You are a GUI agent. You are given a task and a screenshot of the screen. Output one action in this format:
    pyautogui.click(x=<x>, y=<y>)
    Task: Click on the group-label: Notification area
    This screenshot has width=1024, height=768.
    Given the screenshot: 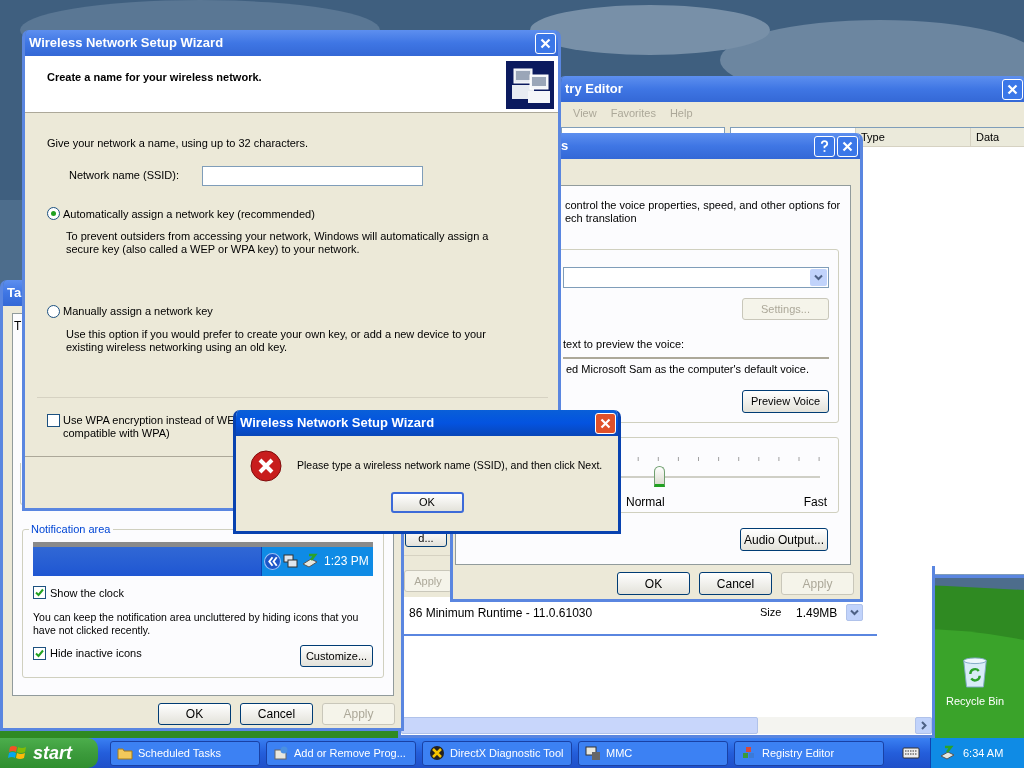 What is the action you would take?
    pyautogui.click(x=71, y=529)
    